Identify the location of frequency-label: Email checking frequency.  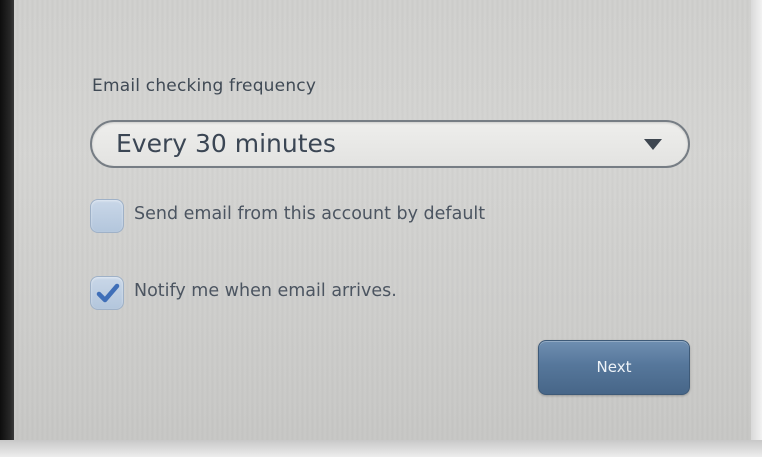
(204, 86).